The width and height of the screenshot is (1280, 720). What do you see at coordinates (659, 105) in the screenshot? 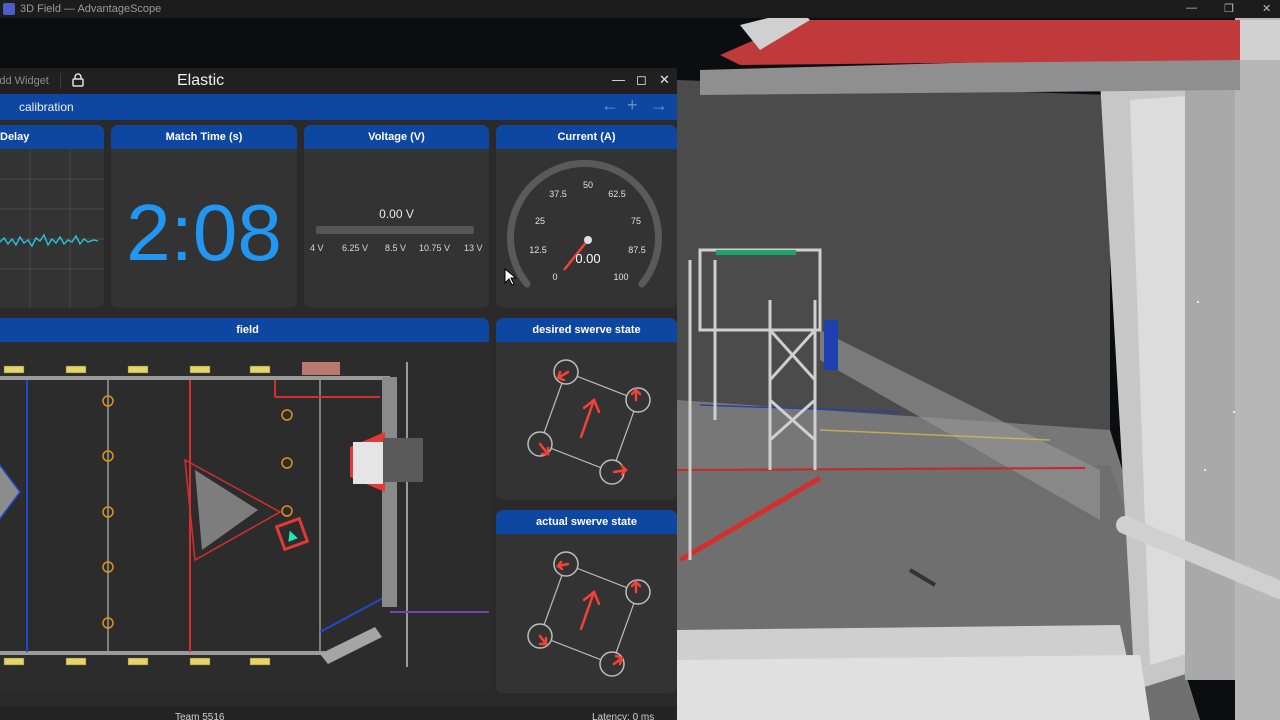
I see `next-tab-arrow-icon: →` at bounding box center [659, 105].